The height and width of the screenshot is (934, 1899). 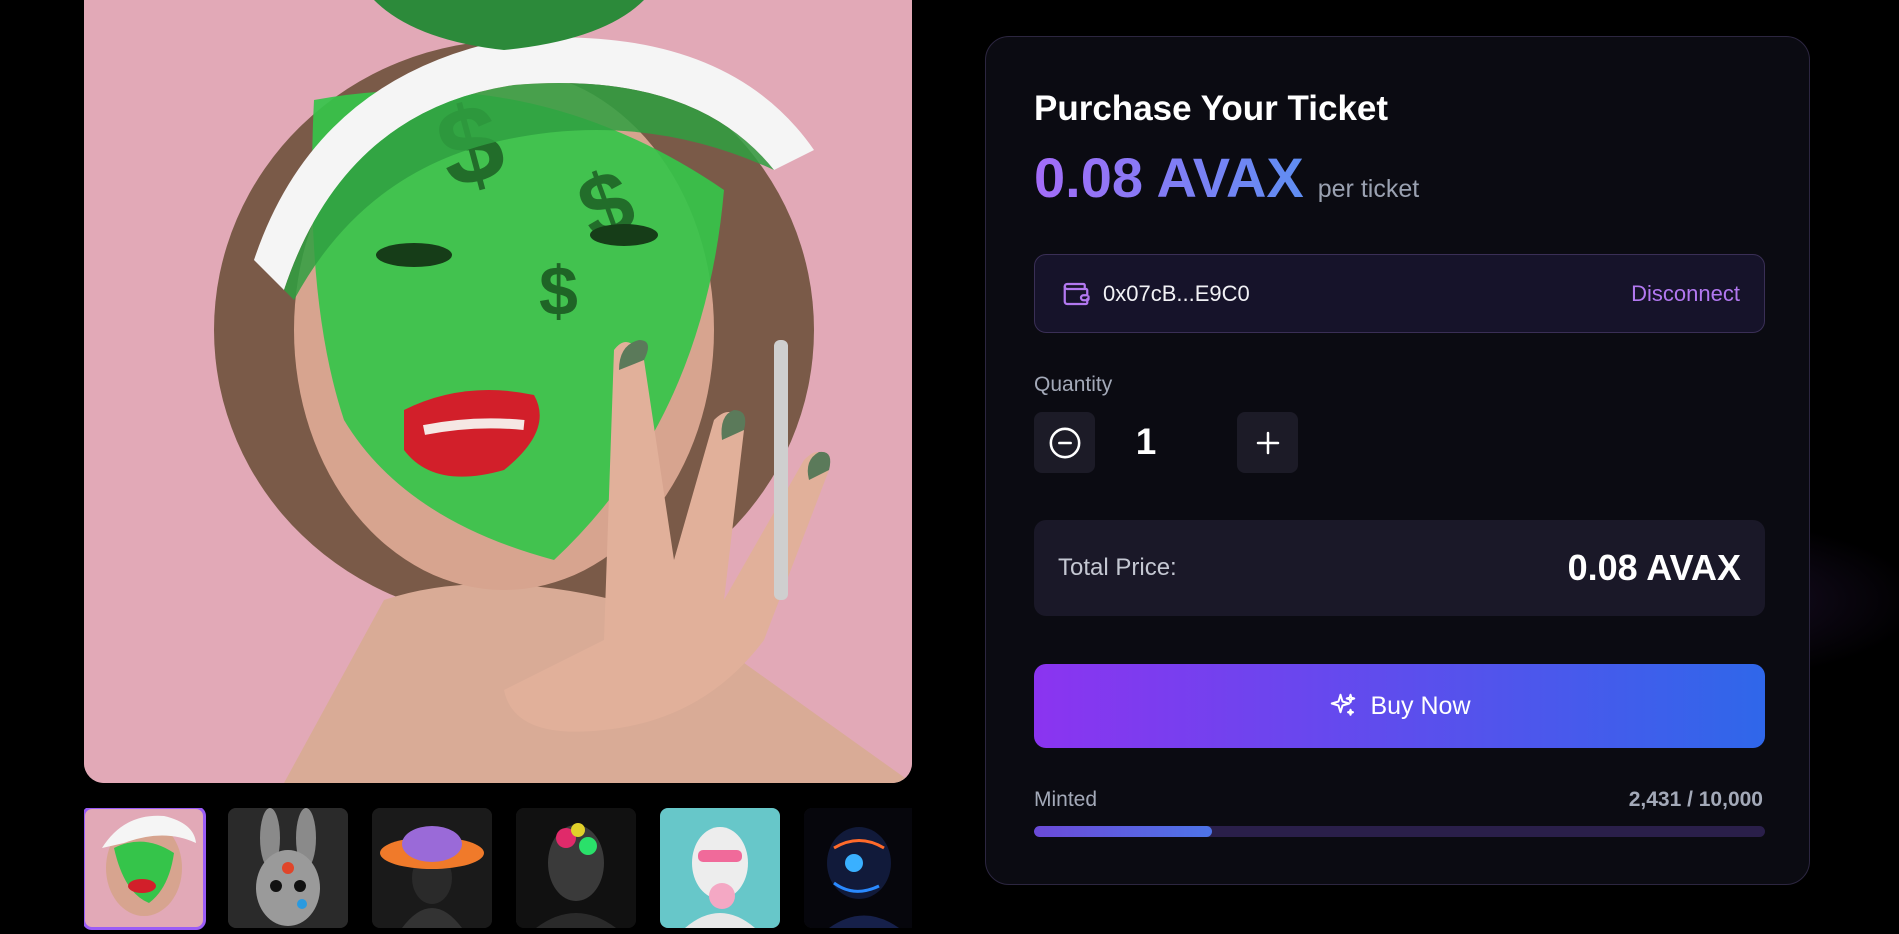 What do you see at coordinates (1169, 177) in the screenshot?
I see `ticket-price: 0.08 AVAX` at bounding box center [1169, 177].